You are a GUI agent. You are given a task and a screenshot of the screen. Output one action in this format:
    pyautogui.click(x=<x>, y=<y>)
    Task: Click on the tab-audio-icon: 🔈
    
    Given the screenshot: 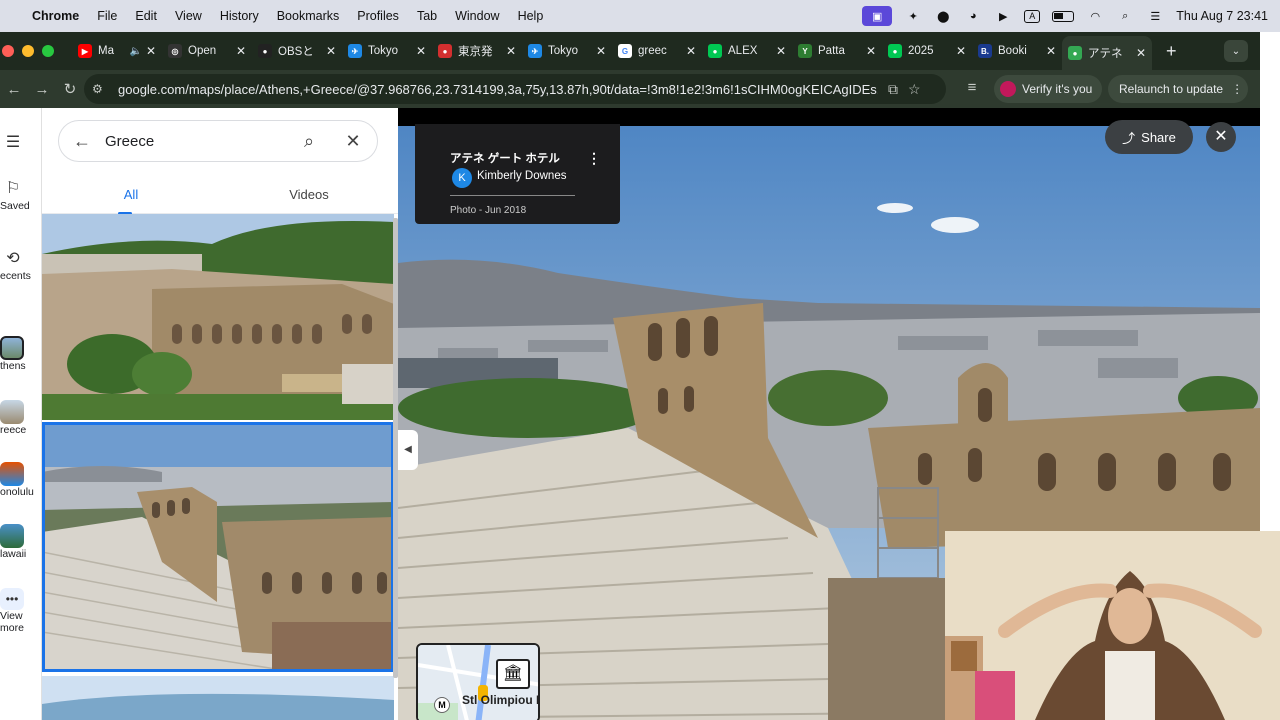 What is the action you would take?
    pyautogui.click(x=135, y=51)
    